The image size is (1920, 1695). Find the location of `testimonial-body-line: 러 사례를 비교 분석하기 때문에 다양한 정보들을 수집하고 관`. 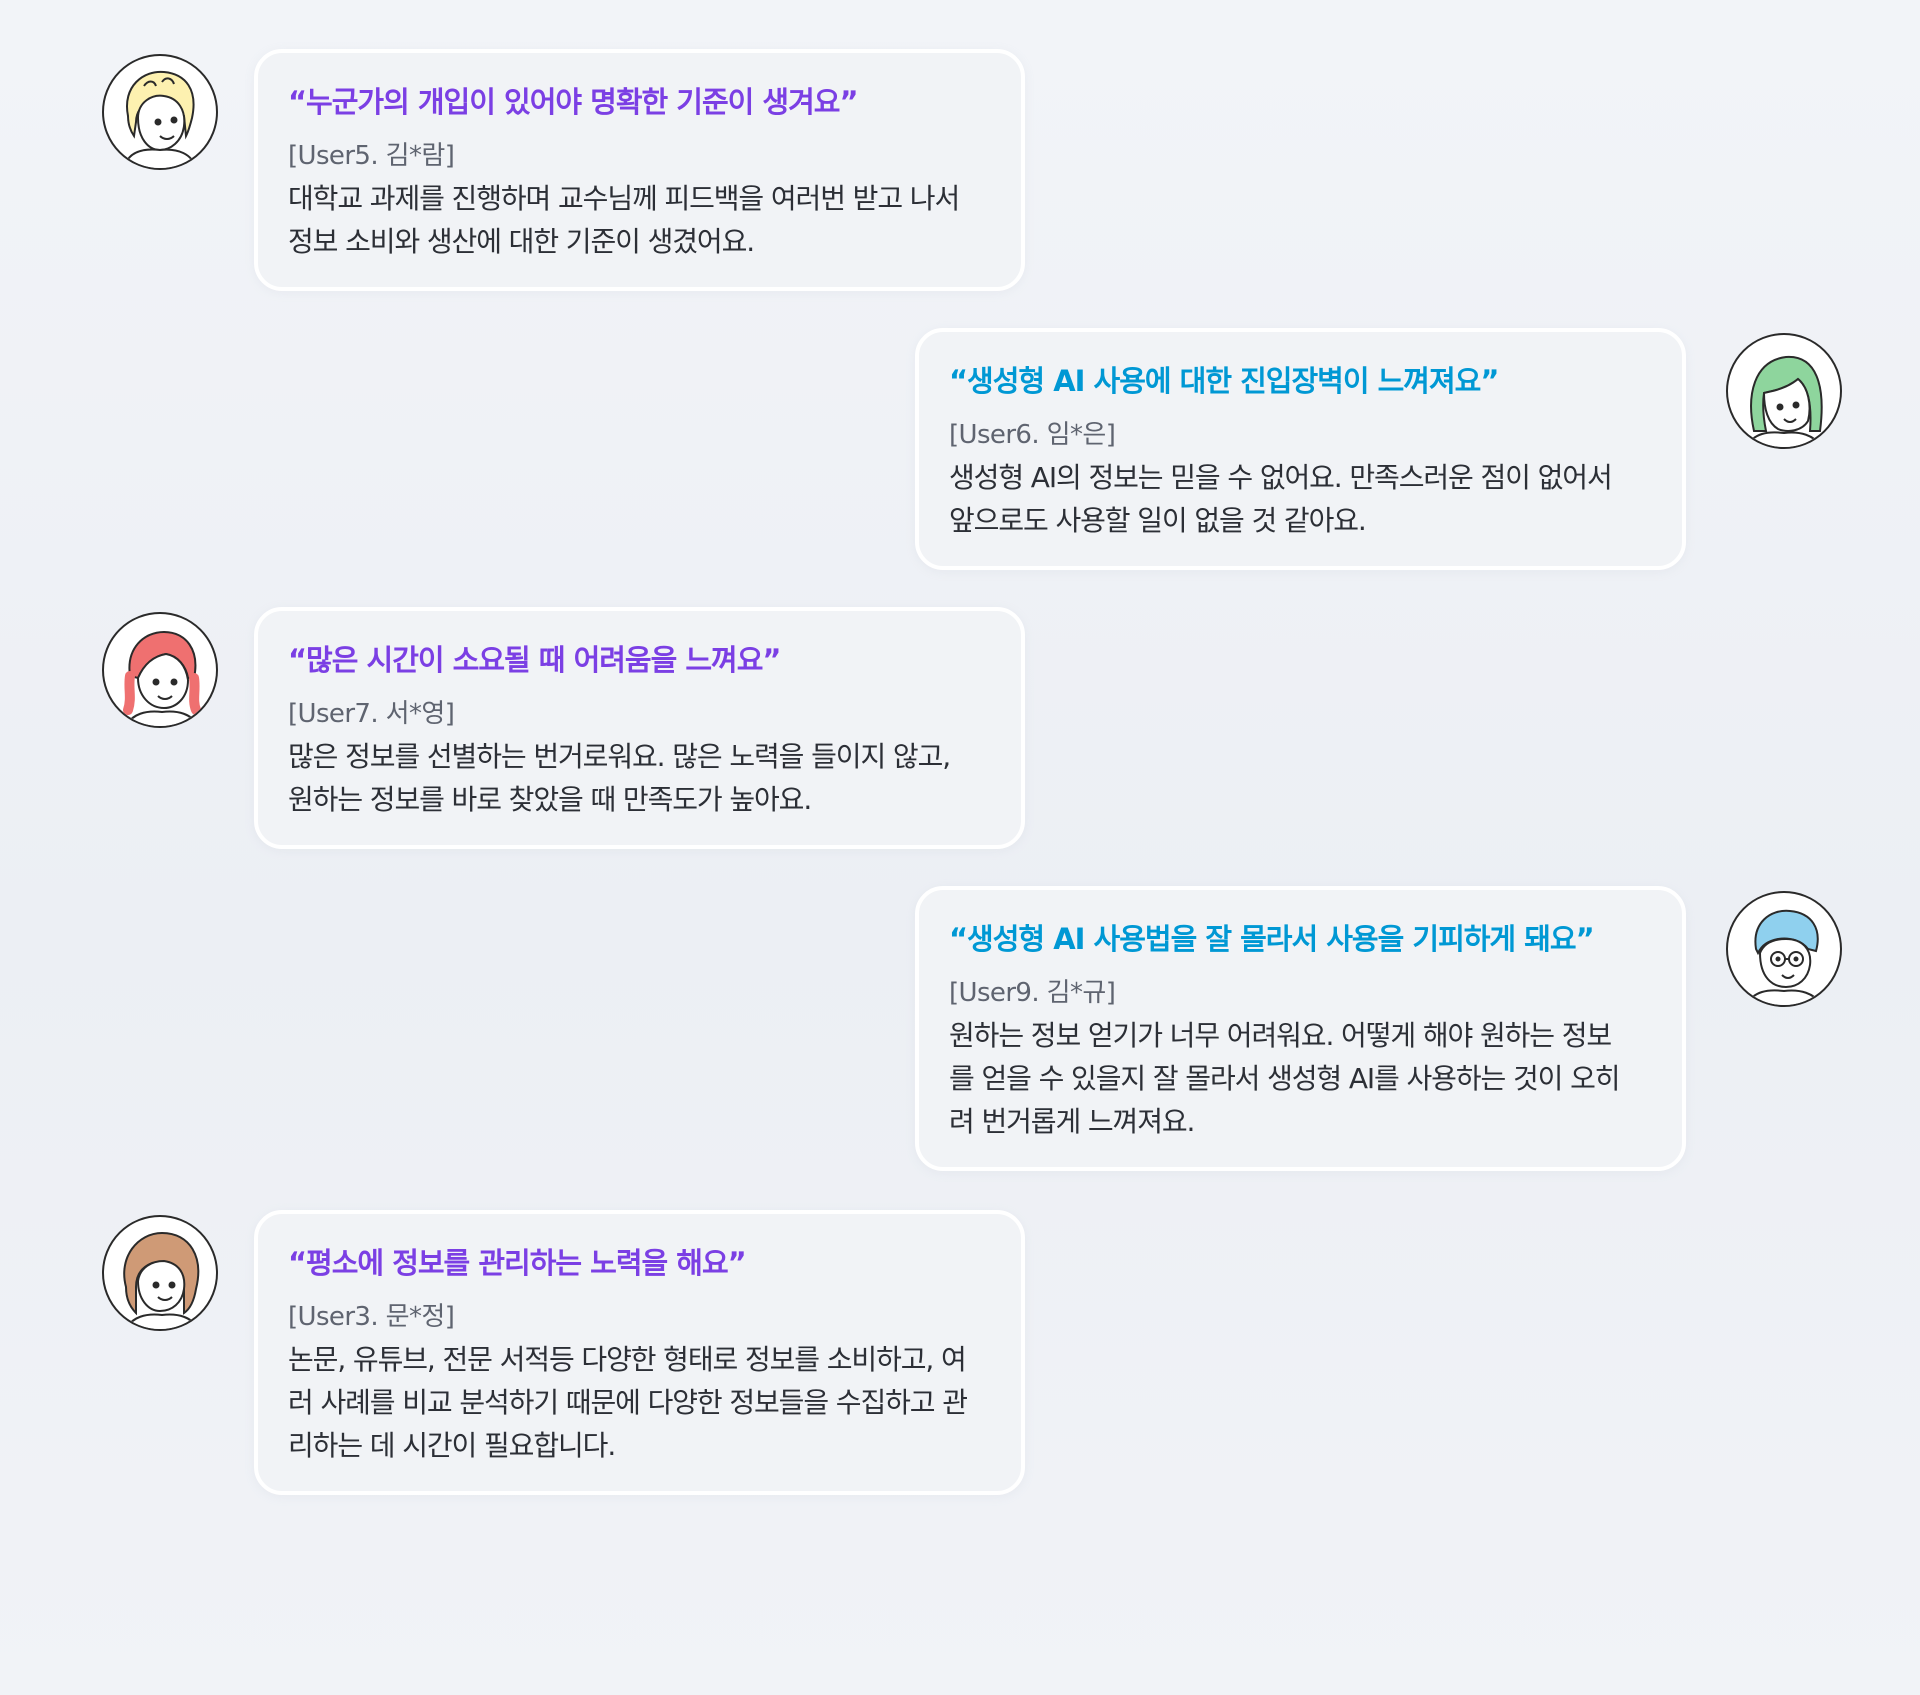

testimonial-body-line: 러 사례를 비교 분석하기 때문에 다양한 정보들을 수집하고 관 is located at coordinates (628, 1402).